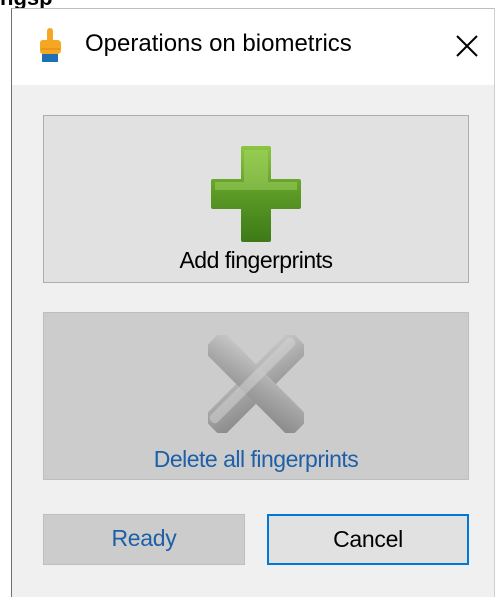  I want to click on cross-icon, so click(256, 384).